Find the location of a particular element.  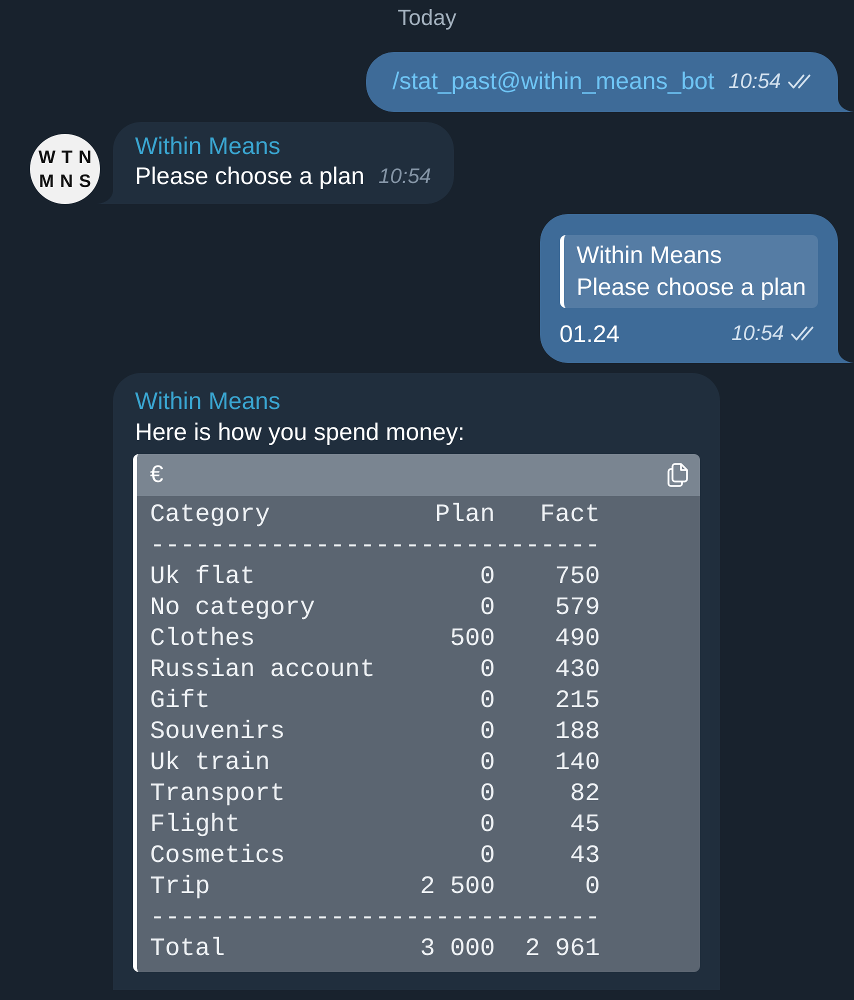

table-cell: Gift is located at coordinates (180, 700).